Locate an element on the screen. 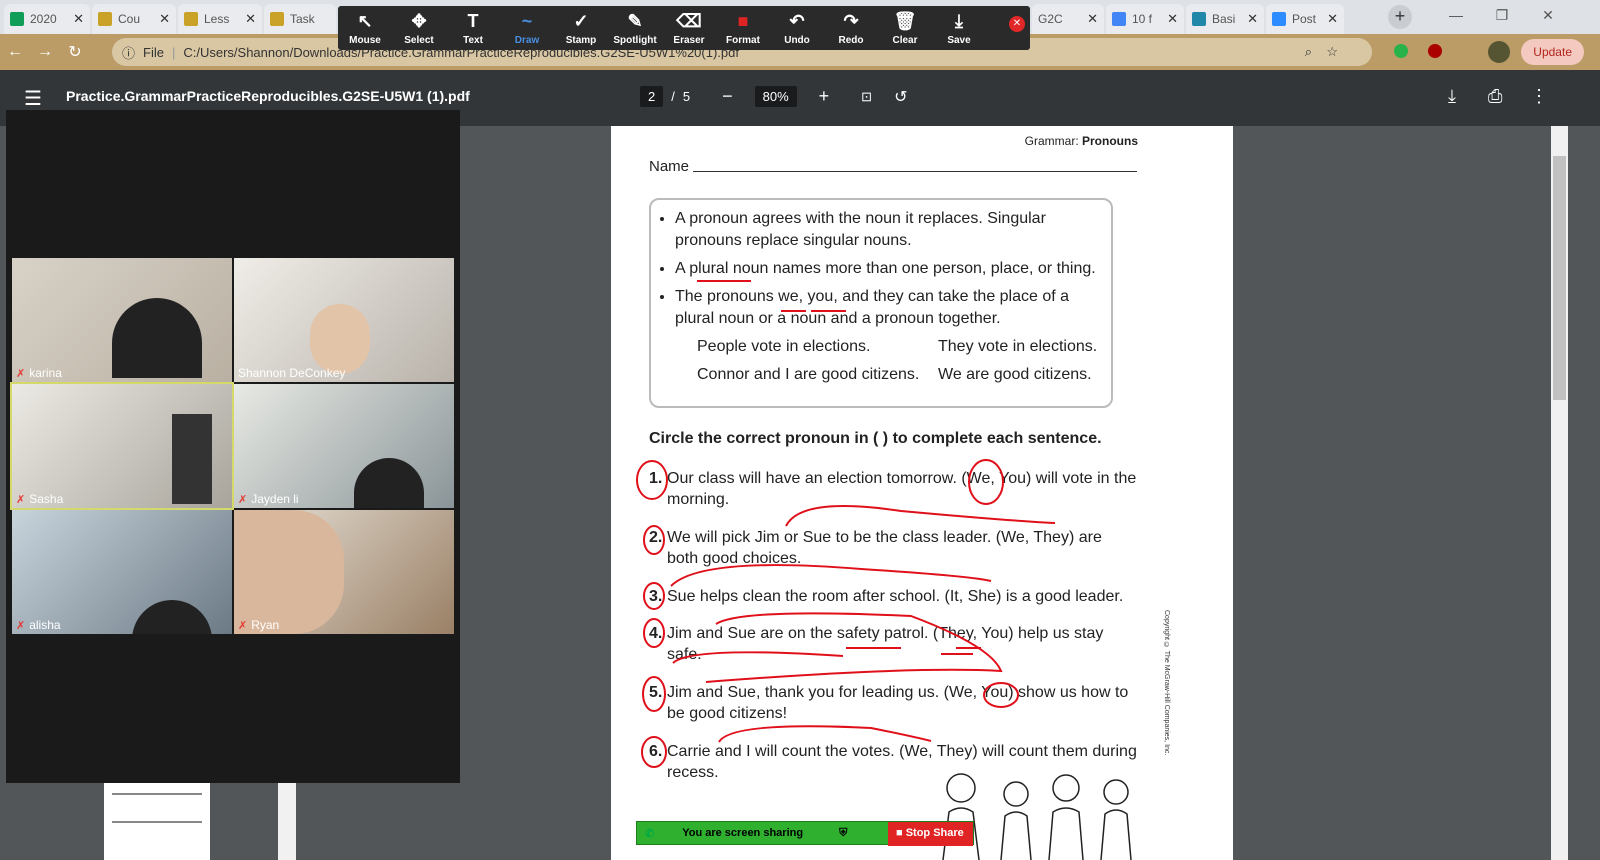 This screenshot has width=1600, height=860. tool-label: Stamp is located at coordinates (581, 40).